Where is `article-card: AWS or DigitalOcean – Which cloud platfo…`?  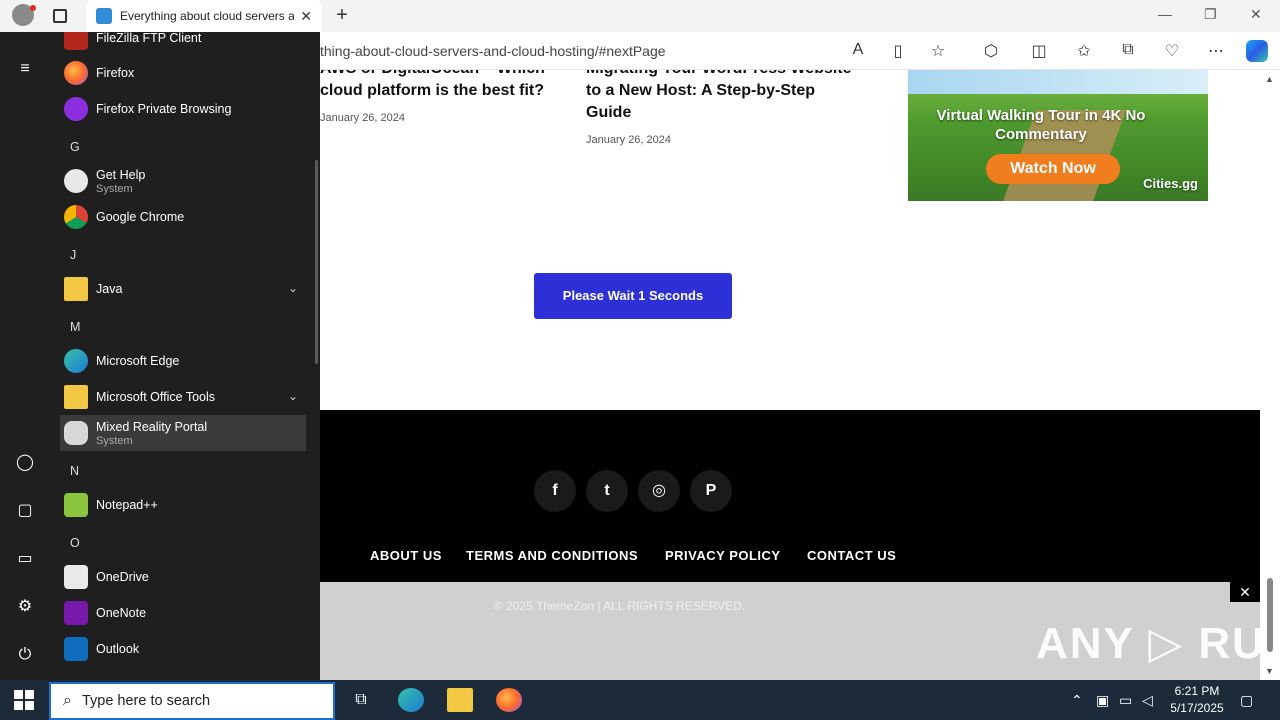 article-card: AWS or DigitalOcean – Which cloud platfo… is located at coordinates (440, 97).